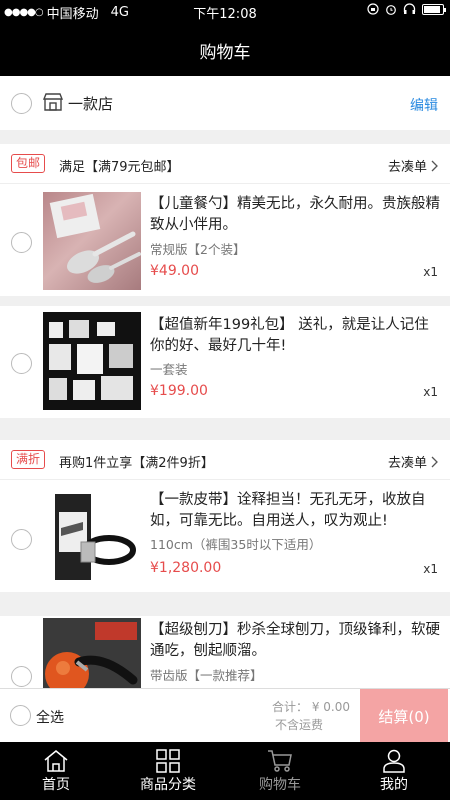  I want to click on category-grid-icon, so click(168, 761).